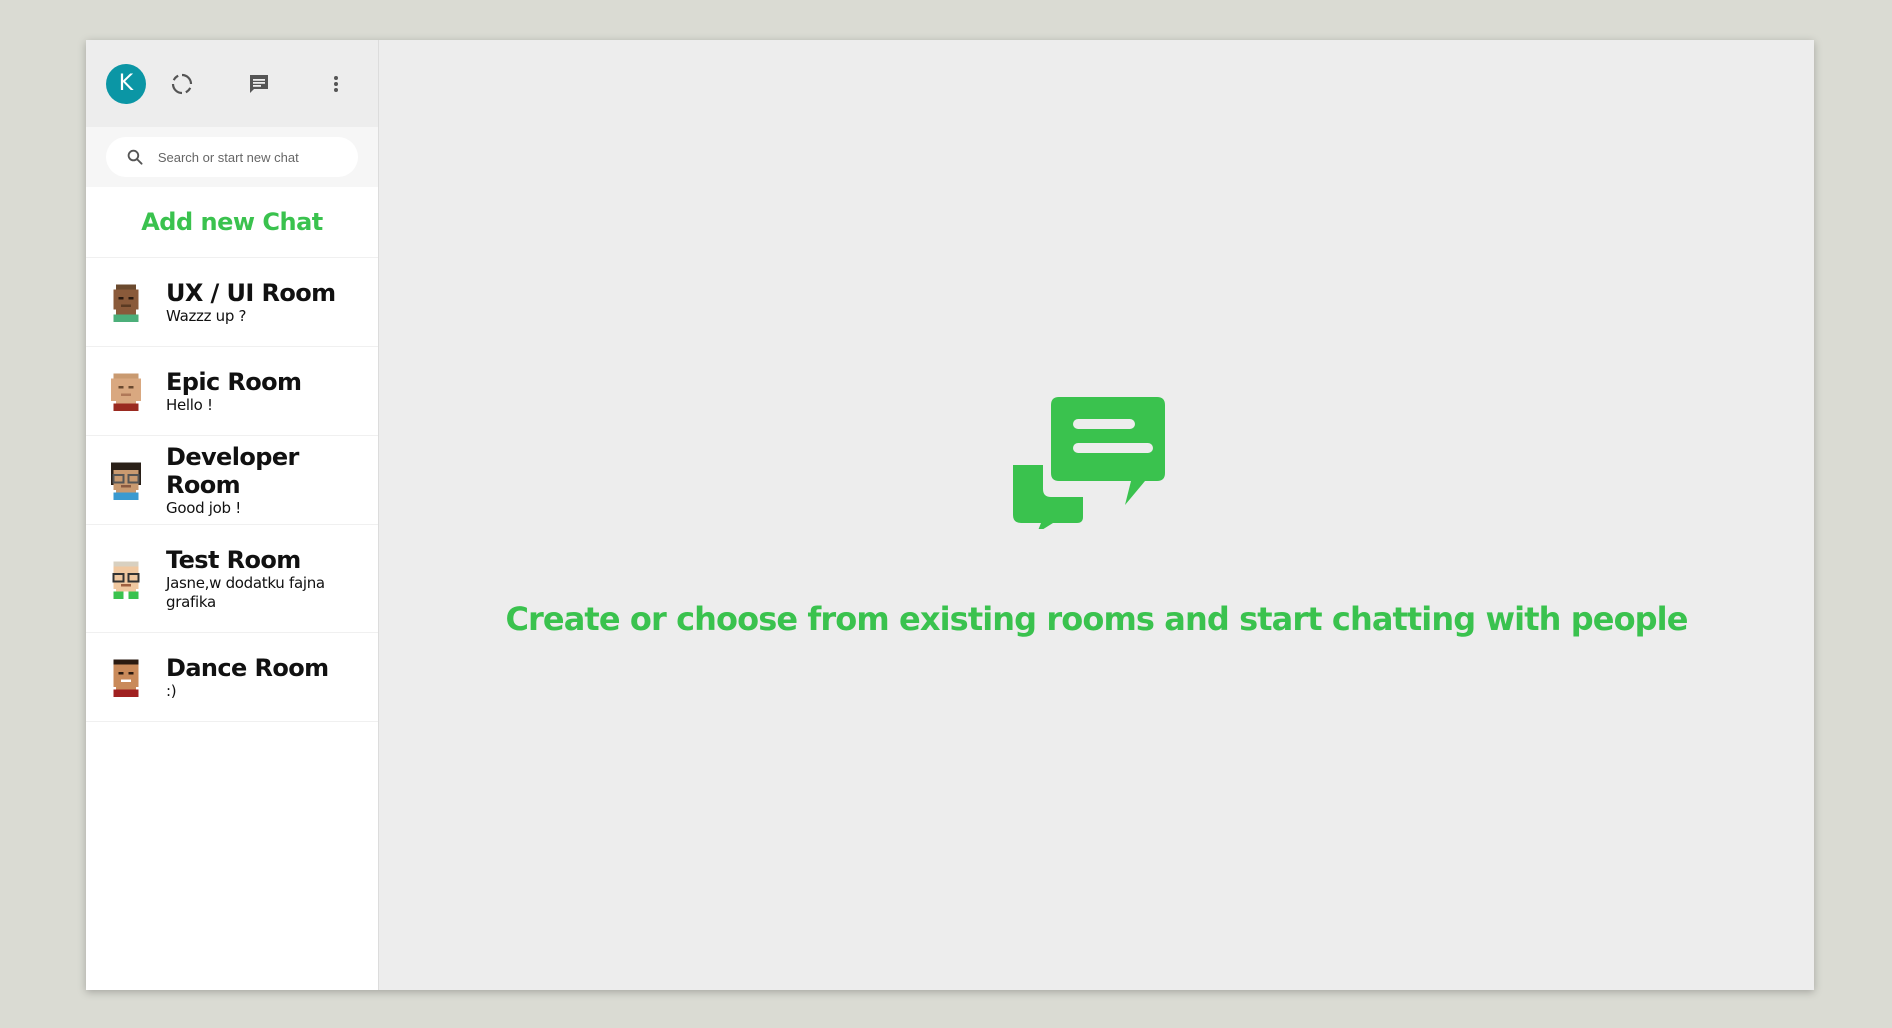  Describe the element at coordinates (246, 157) in the screenshot. I see `search-input` at that location.